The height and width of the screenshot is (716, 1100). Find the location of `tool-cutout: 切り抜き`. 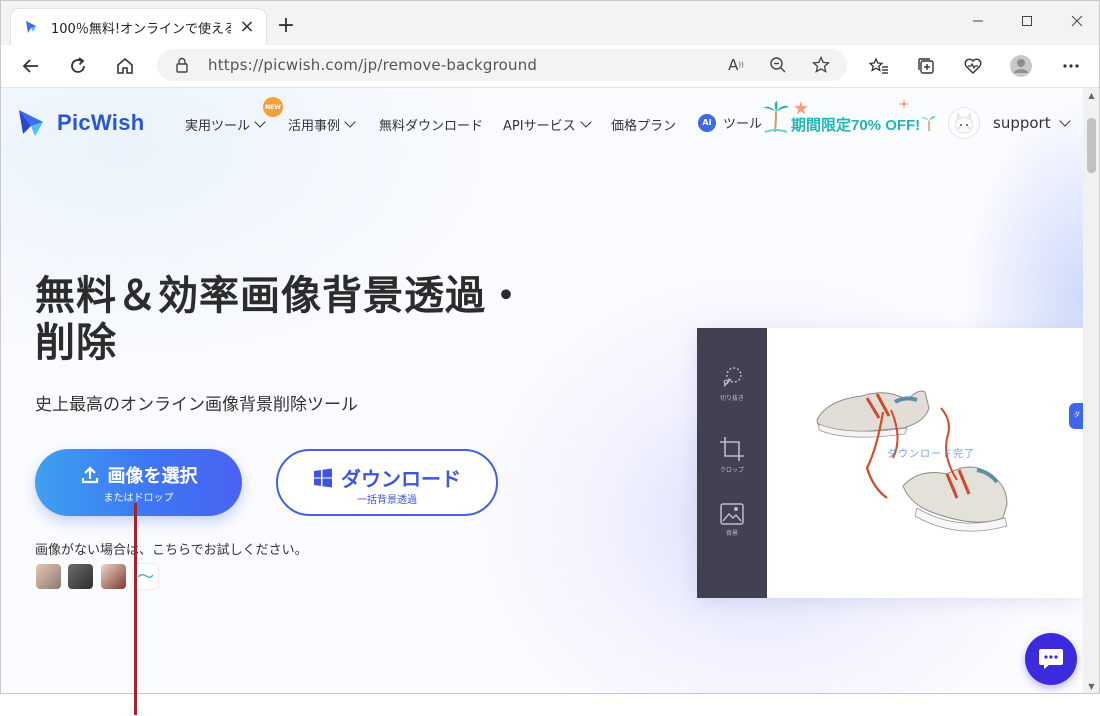

tool-cutout: 切り抜き is located at coordinates (732, 384).